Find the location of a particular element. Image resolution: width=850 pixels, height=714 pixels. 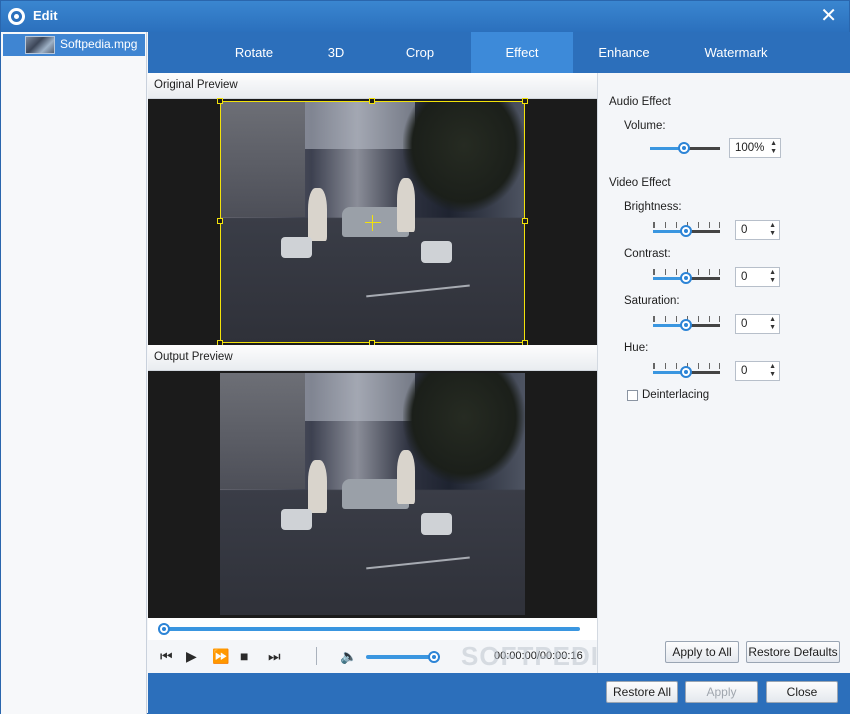

saturation-slider-knob is located at coordinates (685, 325).